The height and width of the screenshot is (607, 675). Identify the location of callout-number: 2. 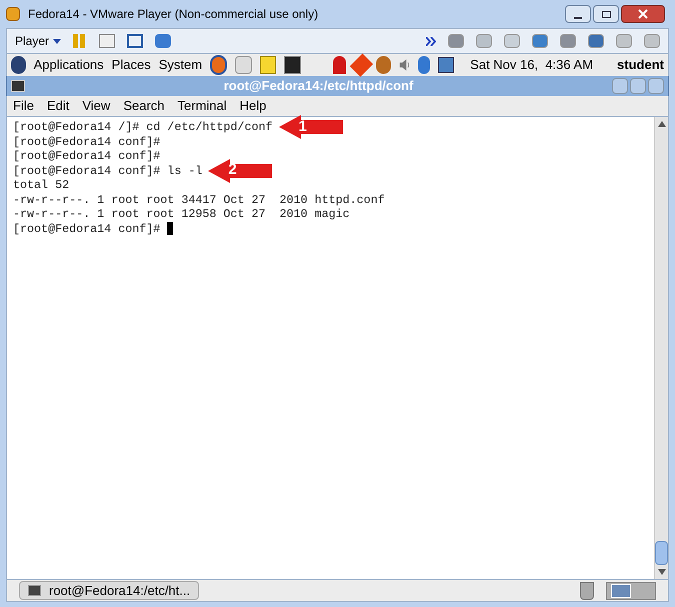
(232, 170).